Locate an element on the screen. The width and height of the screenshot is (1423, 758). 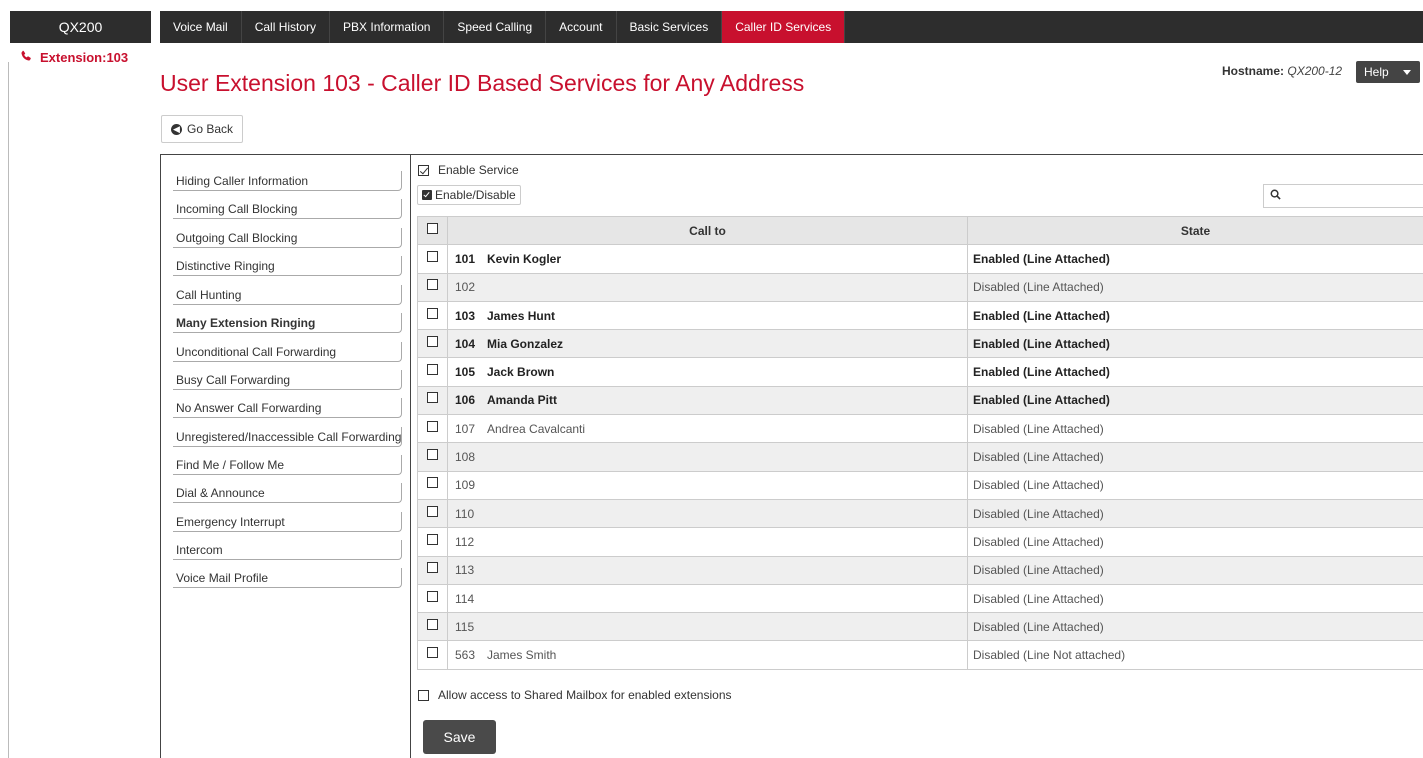
extension-number: 113 is located at coordinates (465, 570).